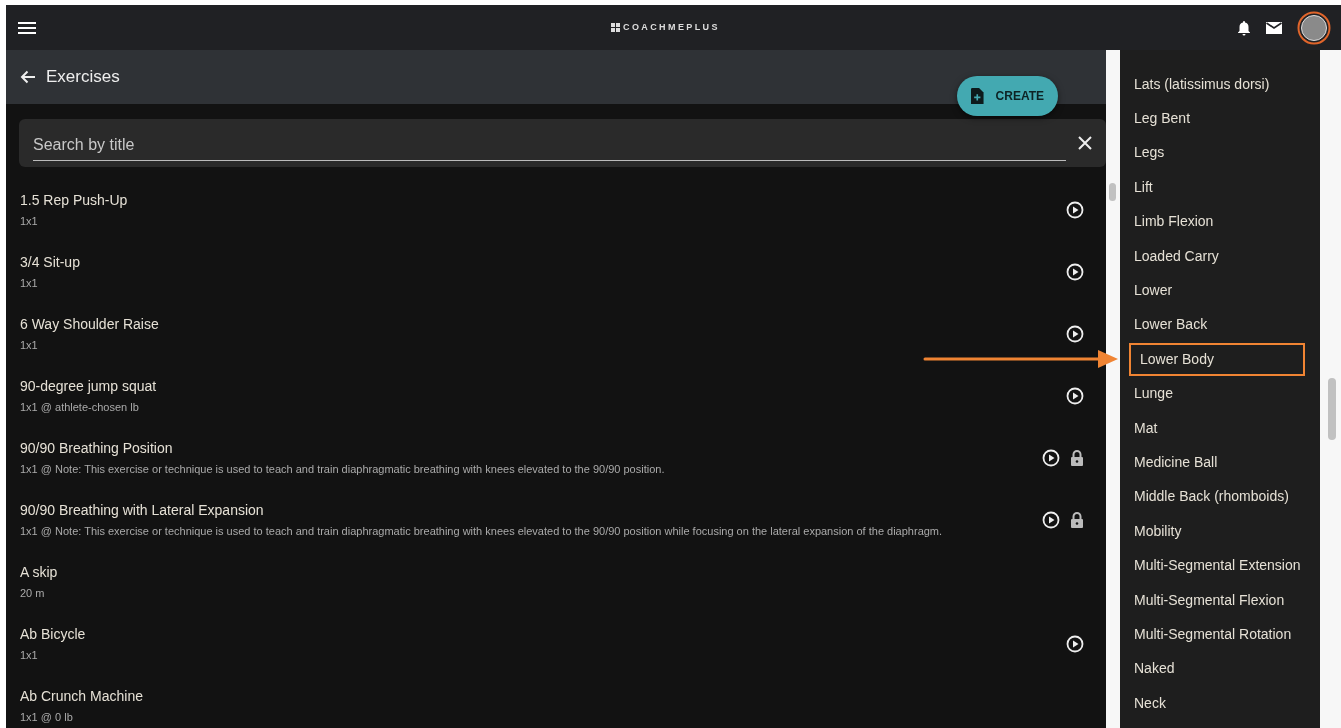  Describe the element at coordinates (1217, 359) in the screenshot. I see `menu-item: Lower Body` at that location.